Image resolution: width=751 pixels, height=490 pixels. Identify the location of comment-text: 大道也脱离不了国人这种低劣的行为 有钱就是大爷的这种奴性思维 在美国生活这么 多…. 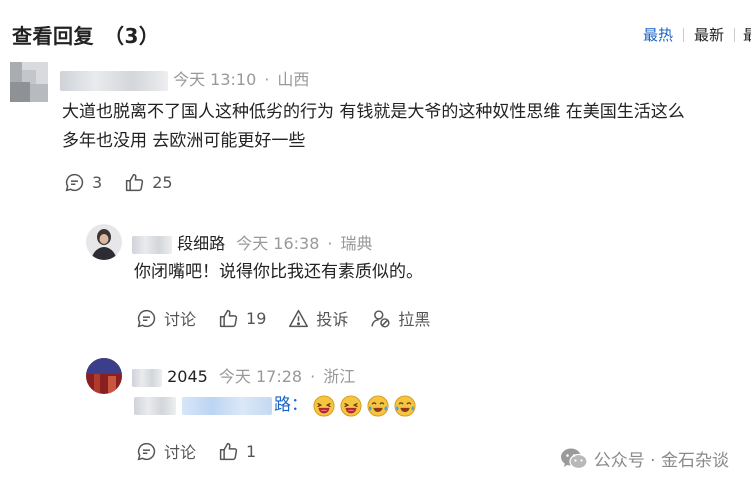
(402, 127).